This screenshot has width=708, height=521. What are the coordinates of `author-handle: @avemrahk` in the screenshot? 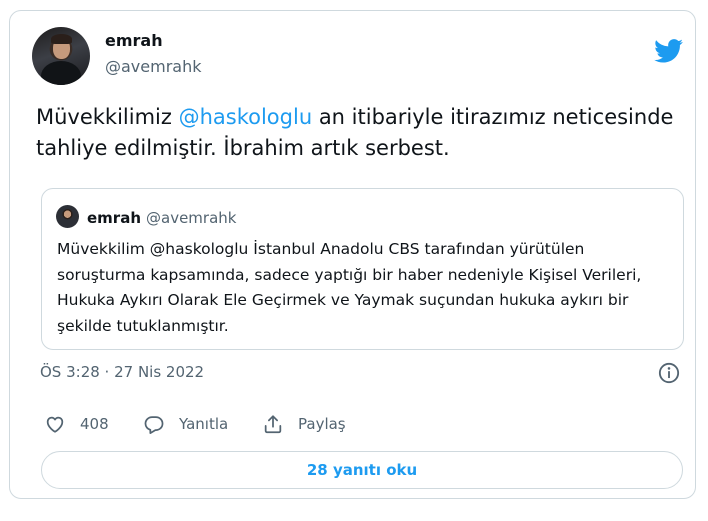 It's located at (153, 66).